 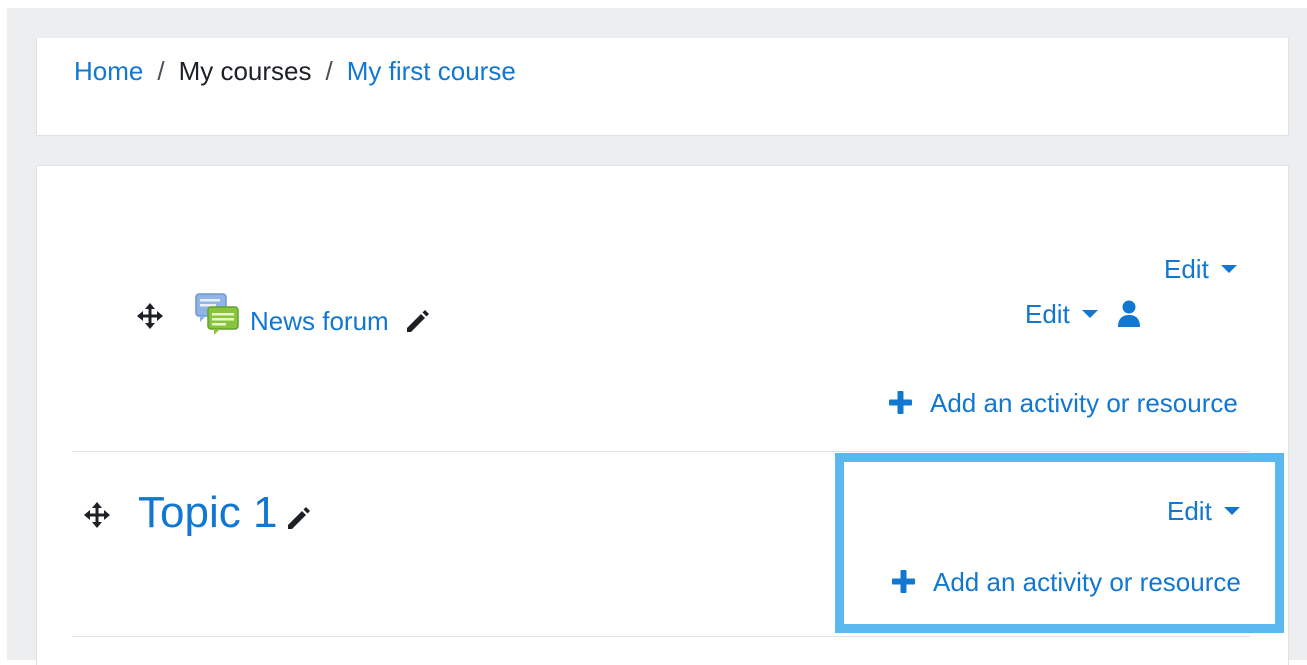 I want to click on breadcrumb: Home / My courses / My first course, so click(x=295, y=71).